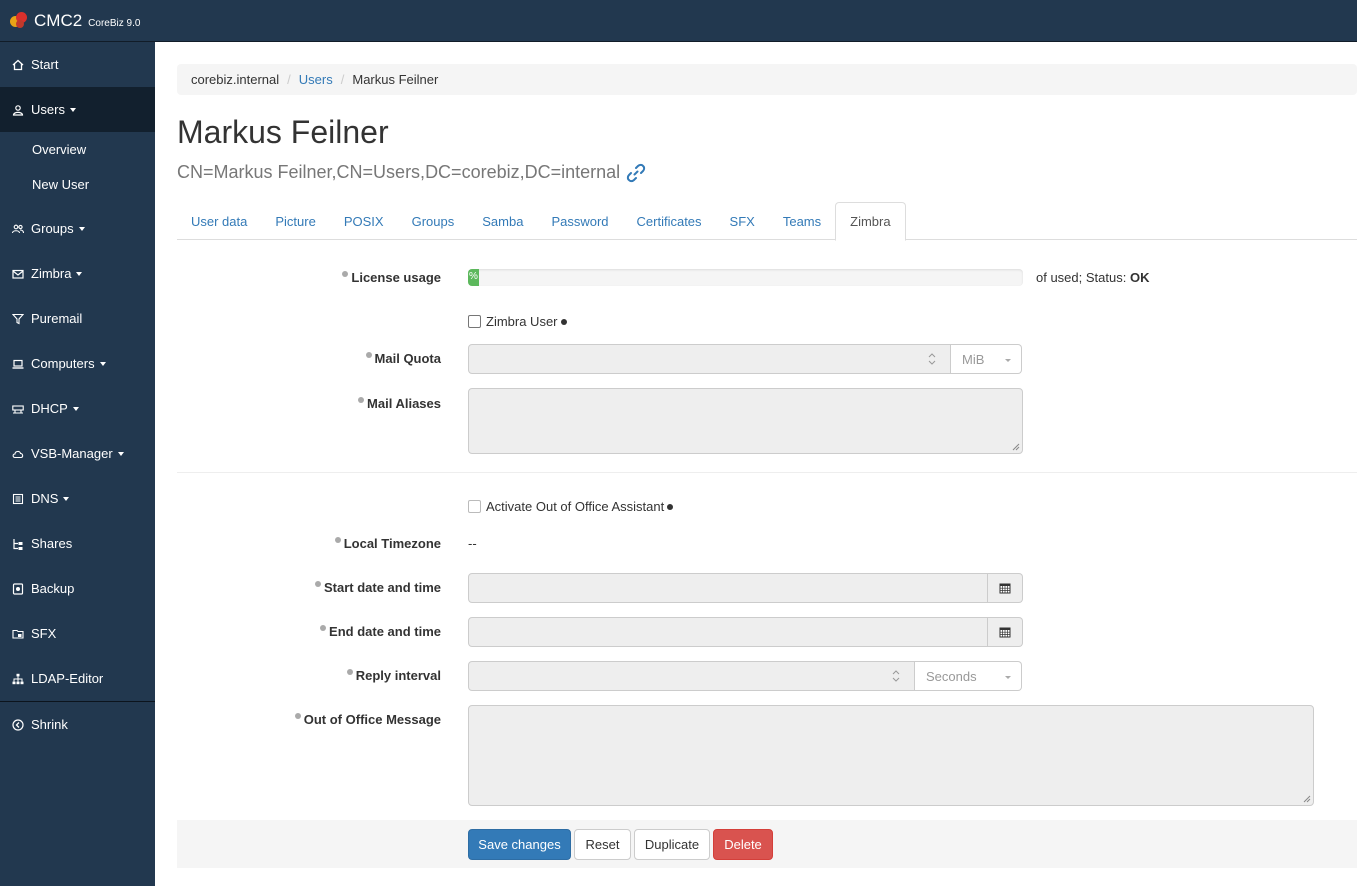 This screenshot has width=1357, height=886. What do you see at coordinates (474, 321) in the screenshot?
I see `zimbra-user-checkbox` at bounding box center [474, 321].